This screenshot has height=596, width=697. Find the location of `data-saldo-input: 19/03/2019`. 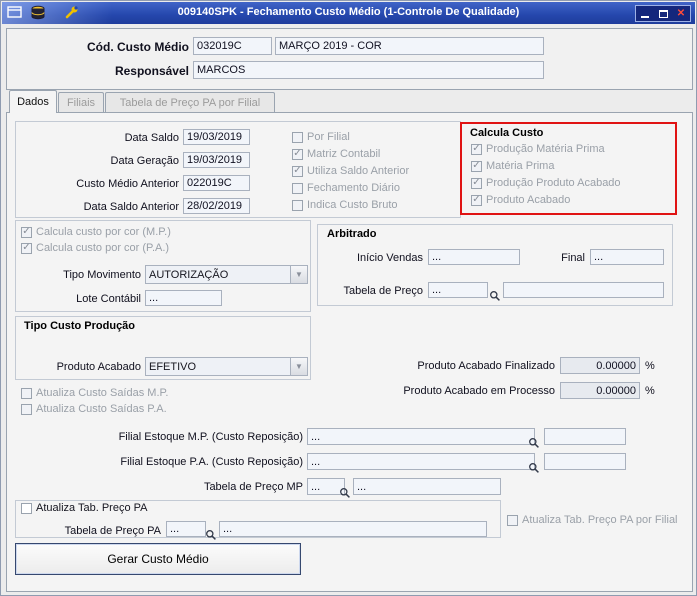

data-saldo-input: 19/03/2019 is located at coordinates (216, 137).